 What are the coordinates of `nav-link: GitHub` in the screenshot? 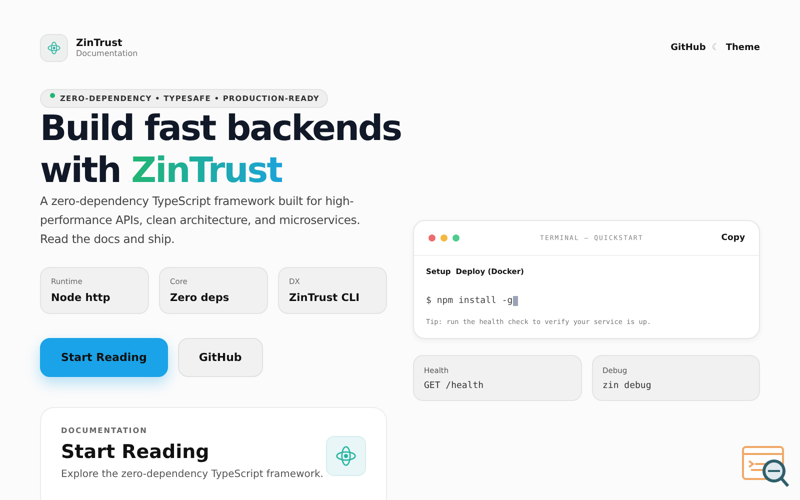 It's located at (688, 48).